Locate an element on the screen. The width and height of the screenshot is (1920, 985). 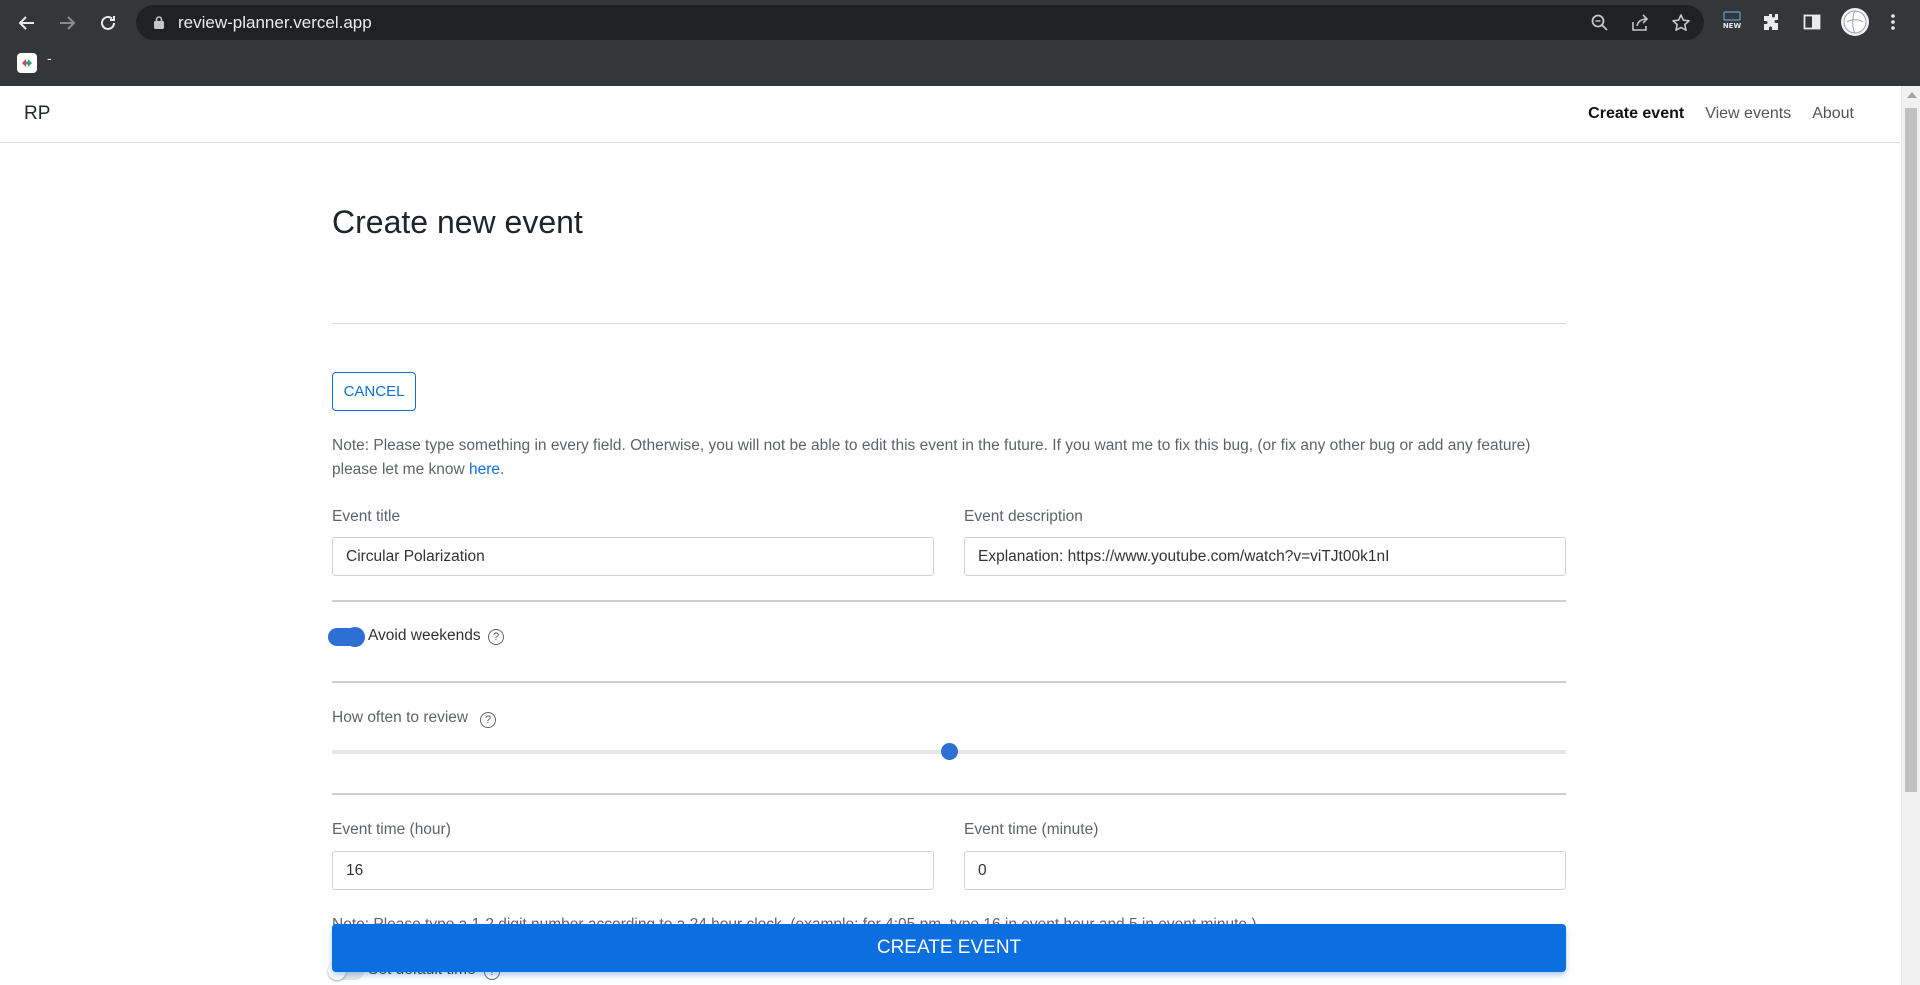
cancel-button: CANCEL is located at coordinates (374, 391).